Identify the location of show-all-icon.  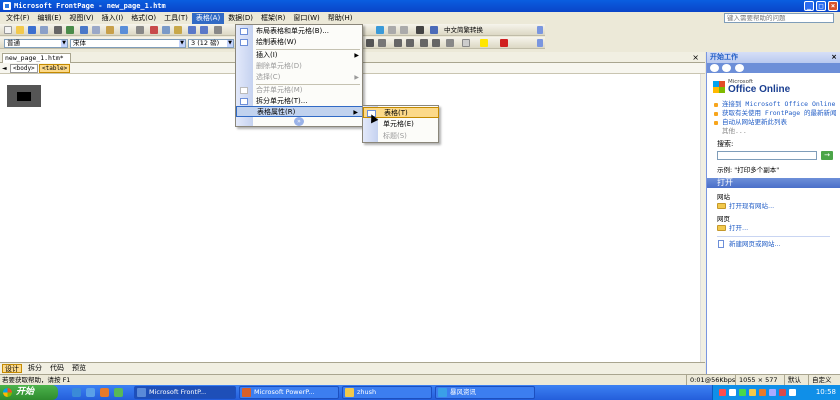
(420, 30).